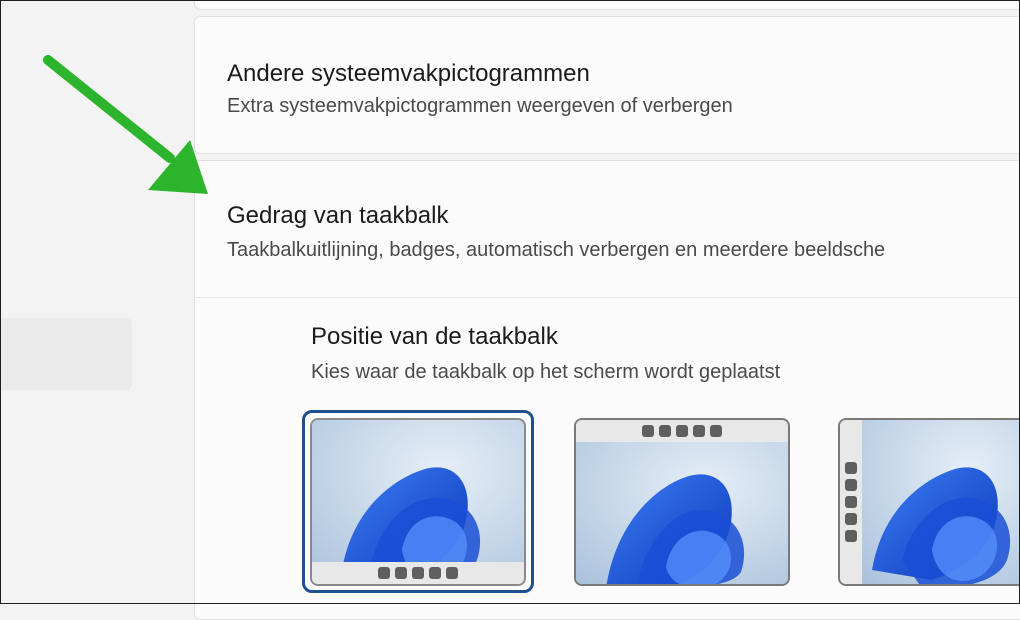 The height and width of the screenshot is (620, 1020). What do you see at coordinates (607, 5) in the screenshot?
I see `settings-card-previous` at bounding box center [607, 5].